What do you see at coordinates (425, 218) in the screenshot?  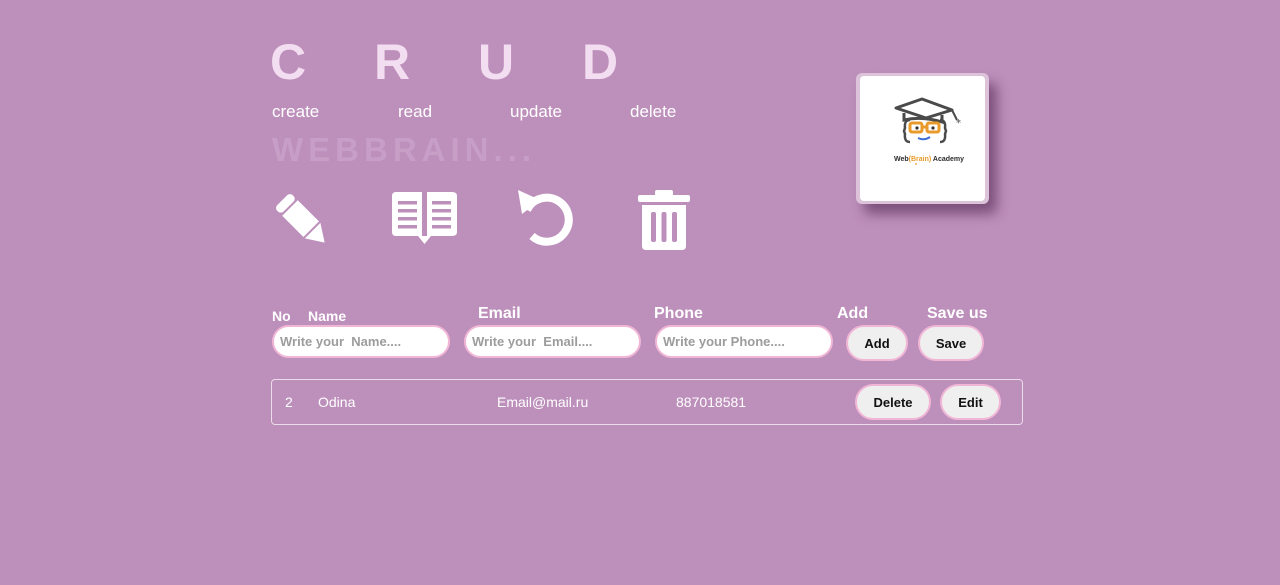 I see `open-book-icon` at bounding box center [425, 218].